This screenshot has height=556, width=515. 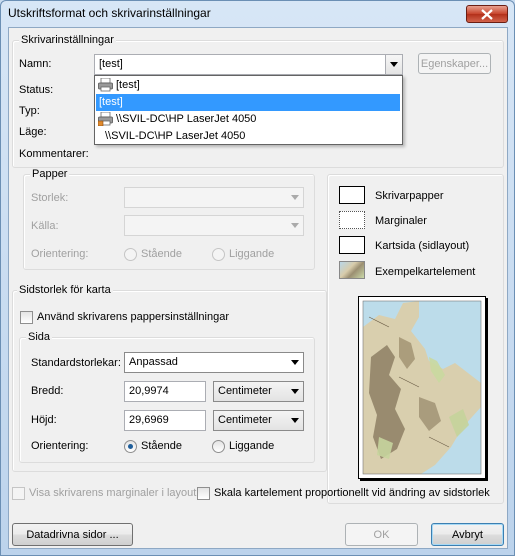 I want to click on page-swatch, so click(x=352, y=245).